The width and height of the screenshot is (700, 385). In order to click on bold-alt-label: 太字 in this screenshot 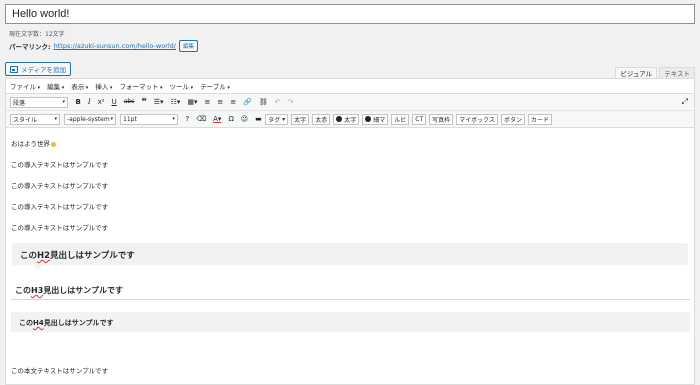, I will do `click(350, 120)`.